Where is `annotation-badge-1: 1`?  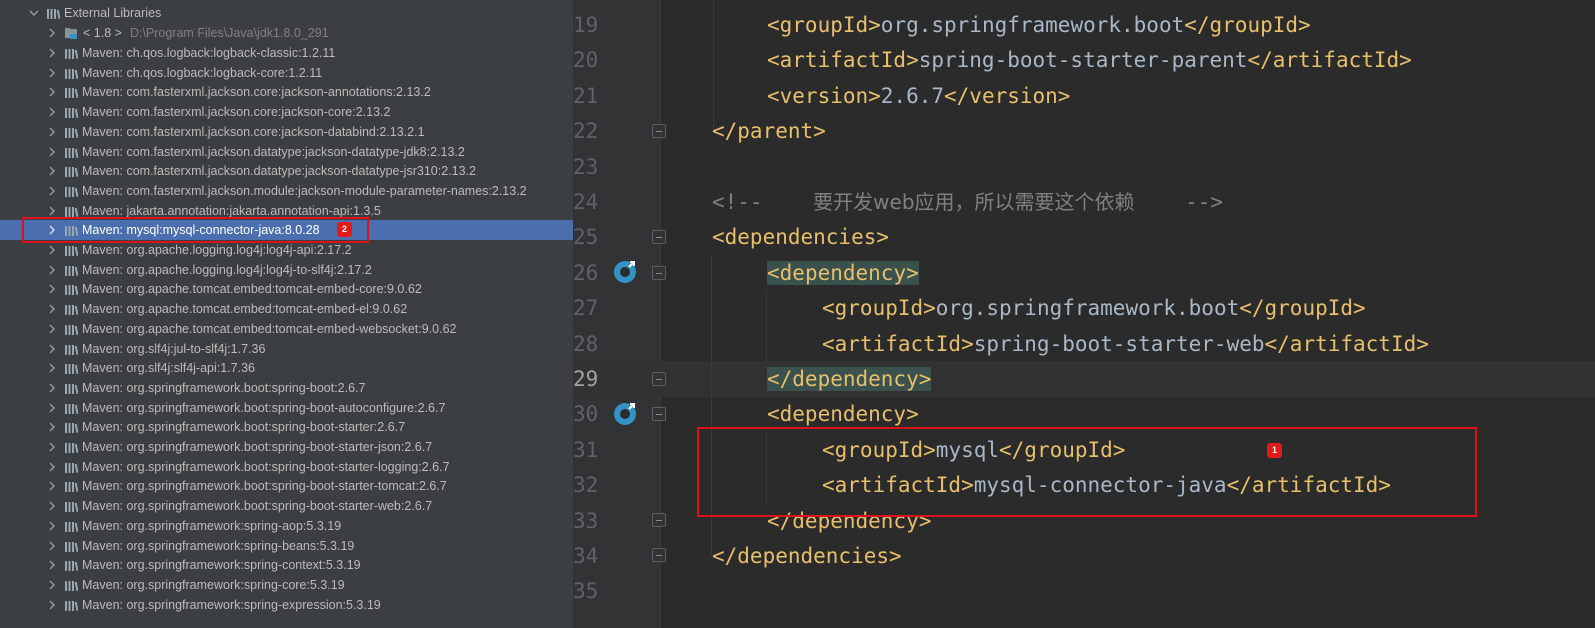 annotation-badge-1: 1 is located at coordinates (1274, 450).